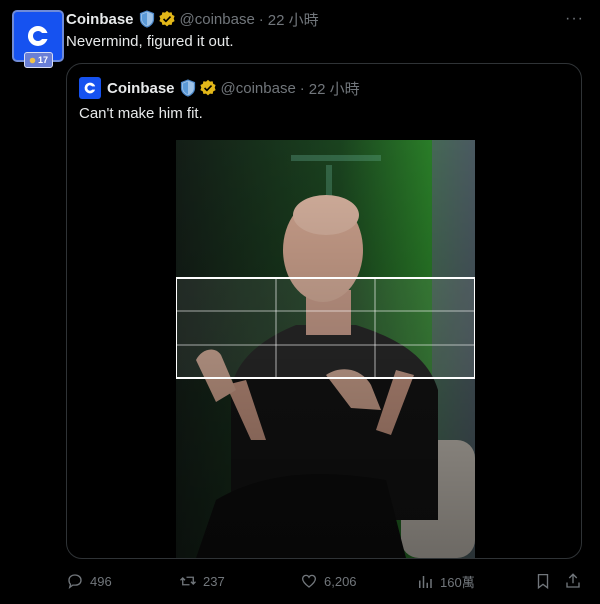  I want to click on reply-icon, so click(75, 582).